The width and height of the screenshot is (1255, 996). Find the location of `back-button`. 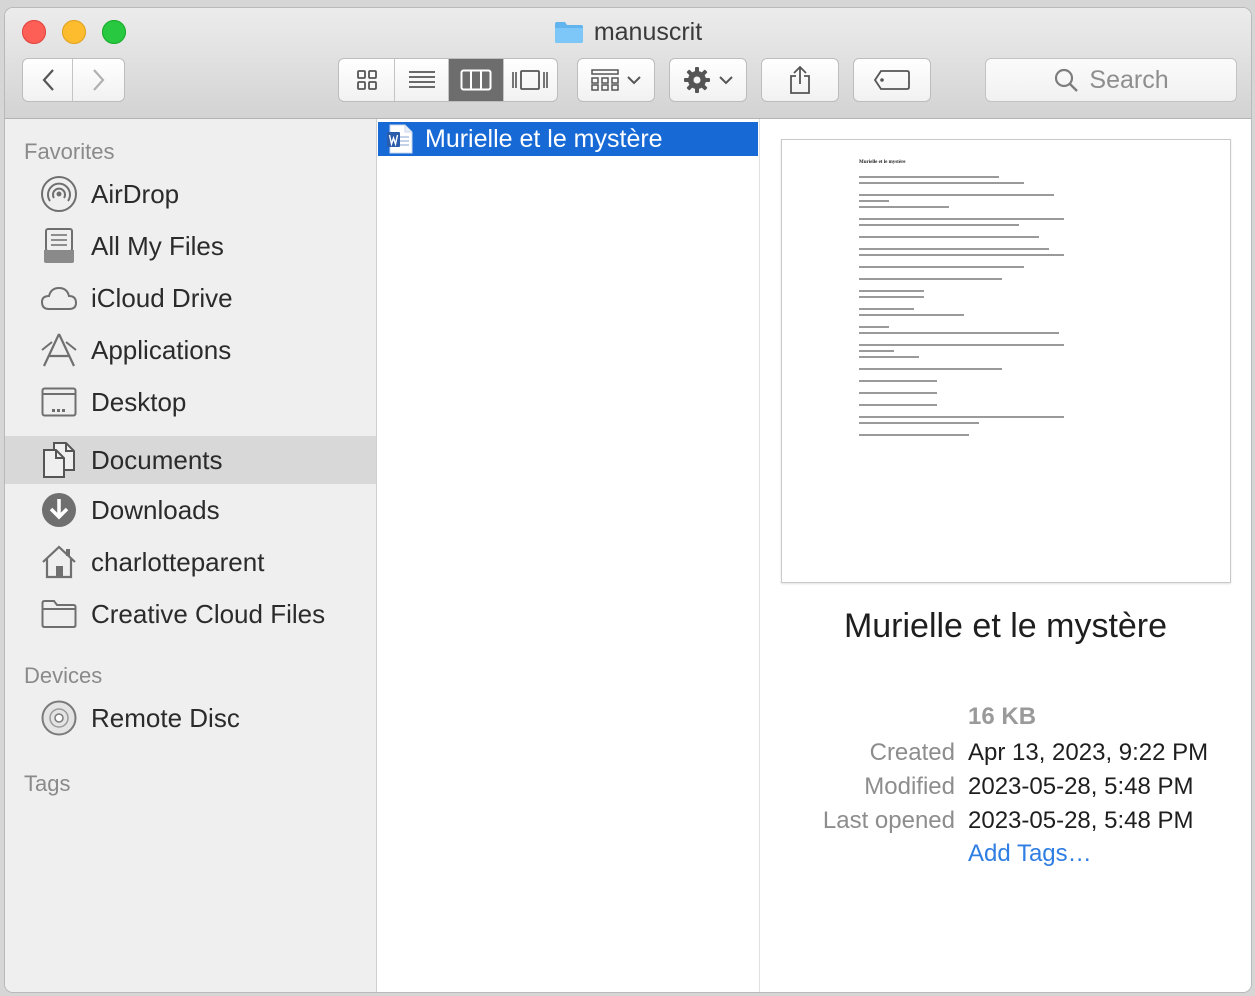

back-button is located at coordinates (48, 80).